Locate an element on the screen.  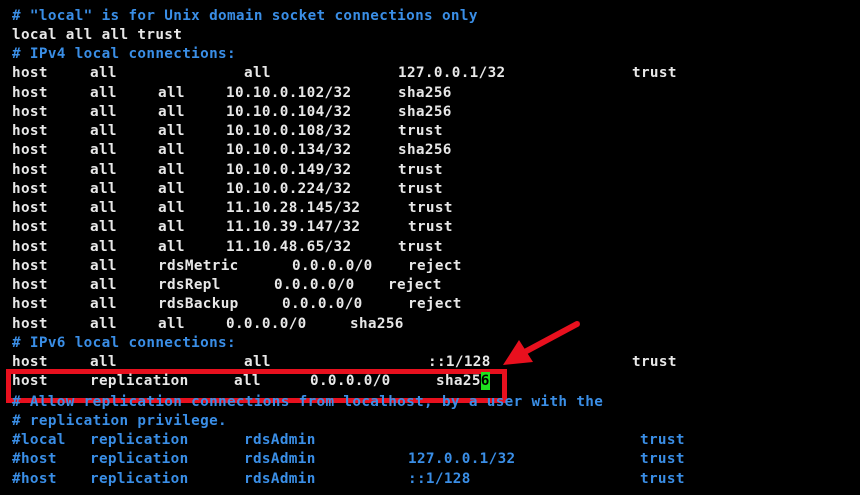
line-text: # IPv6 local connections: is located at coordinates (124, 343).